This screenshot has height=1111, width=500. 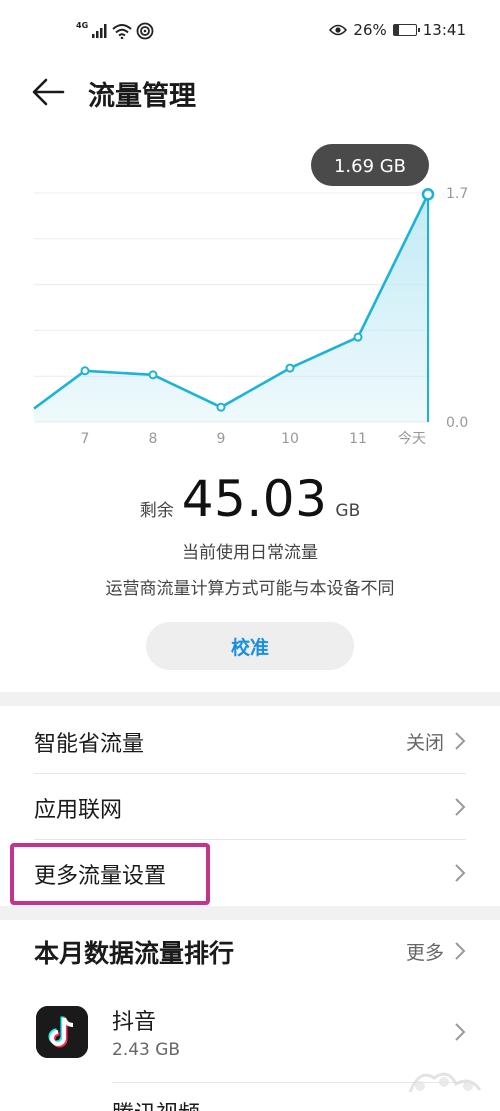 What do you see at coordinates (156, 1103) in the screenshot?
I see `app-name: 腾讯视频` at bounding box center [156, 1103].